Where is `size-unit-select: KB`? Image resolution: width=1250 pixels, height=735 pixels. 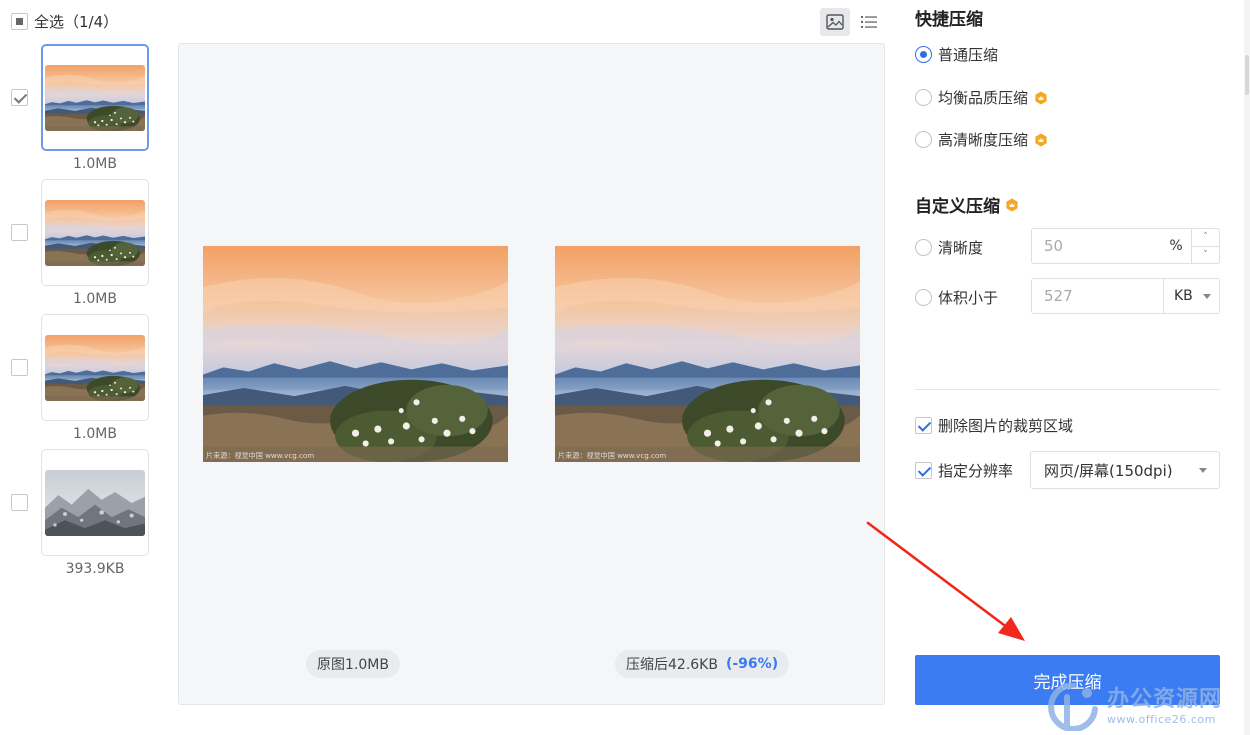
size-unit-select: KB is located at coordinates (1191, 296).